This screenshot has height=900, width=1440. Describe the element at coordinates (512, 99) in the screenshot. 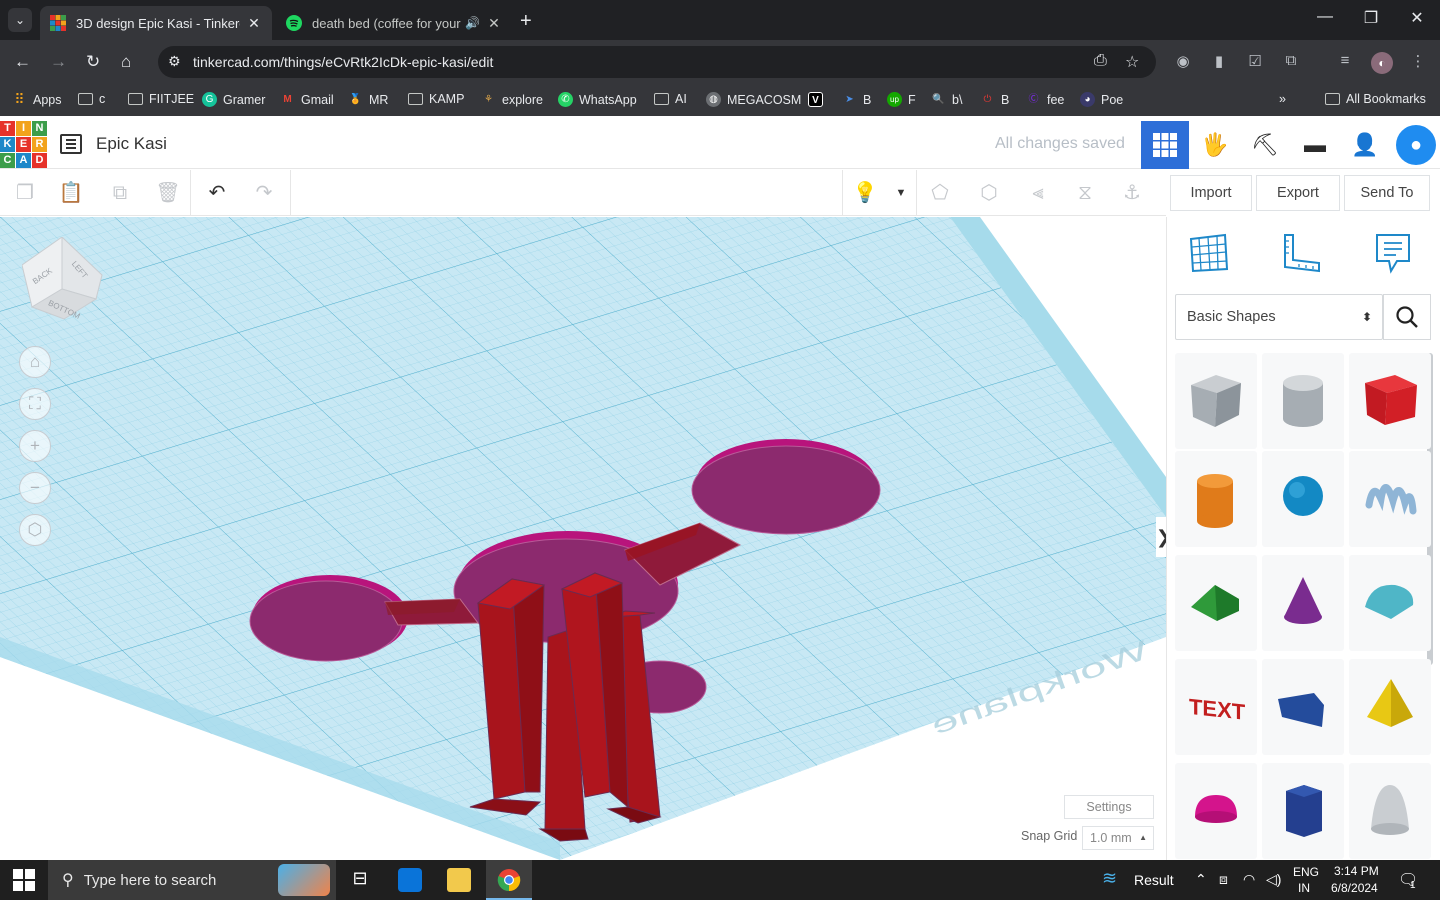

I see `bookmark-explore: ⚘ explore` at that location.